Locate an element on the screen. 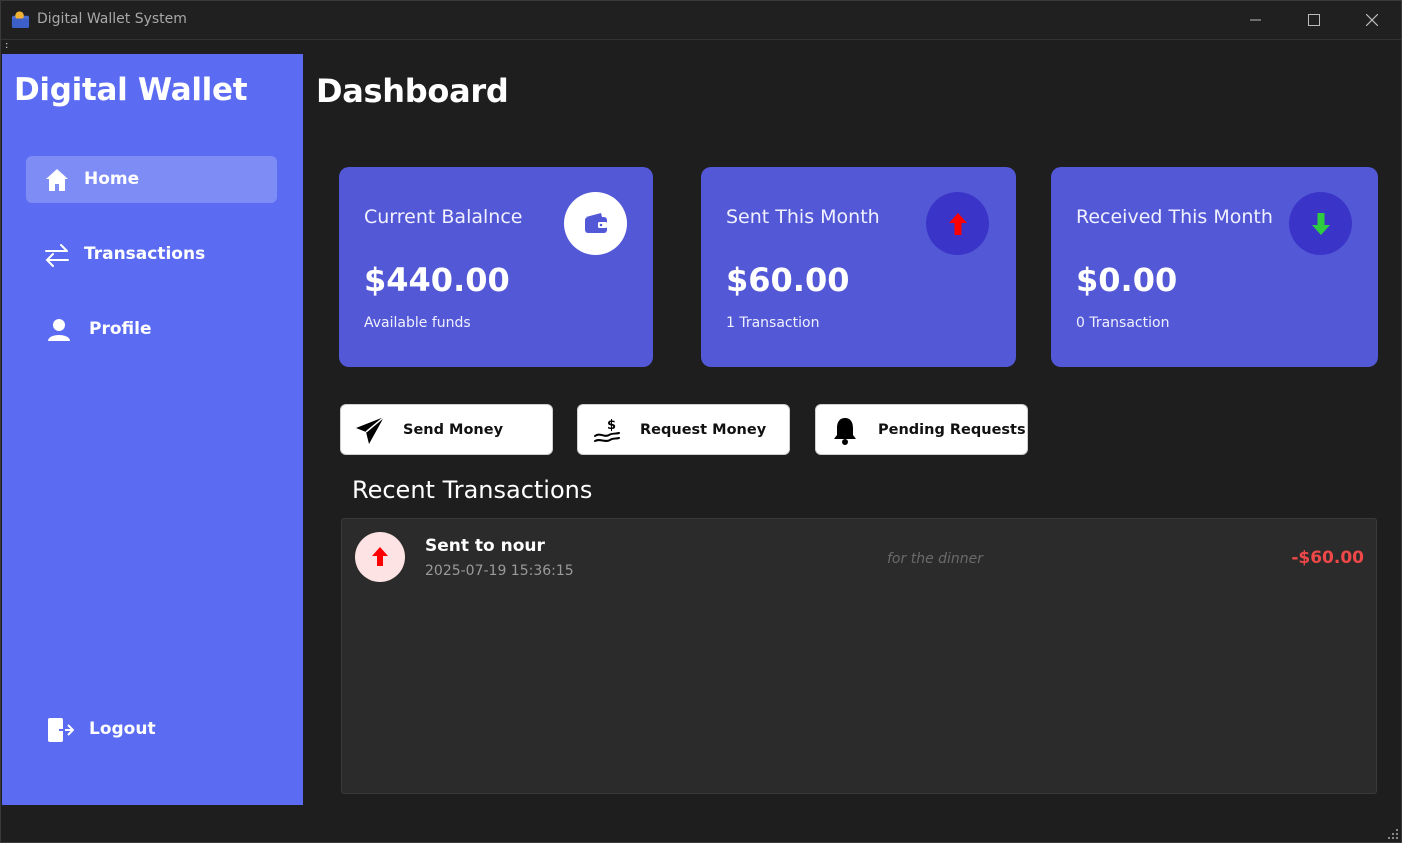  request-money-button: $ Request Money is located at coordinates (683, 429).